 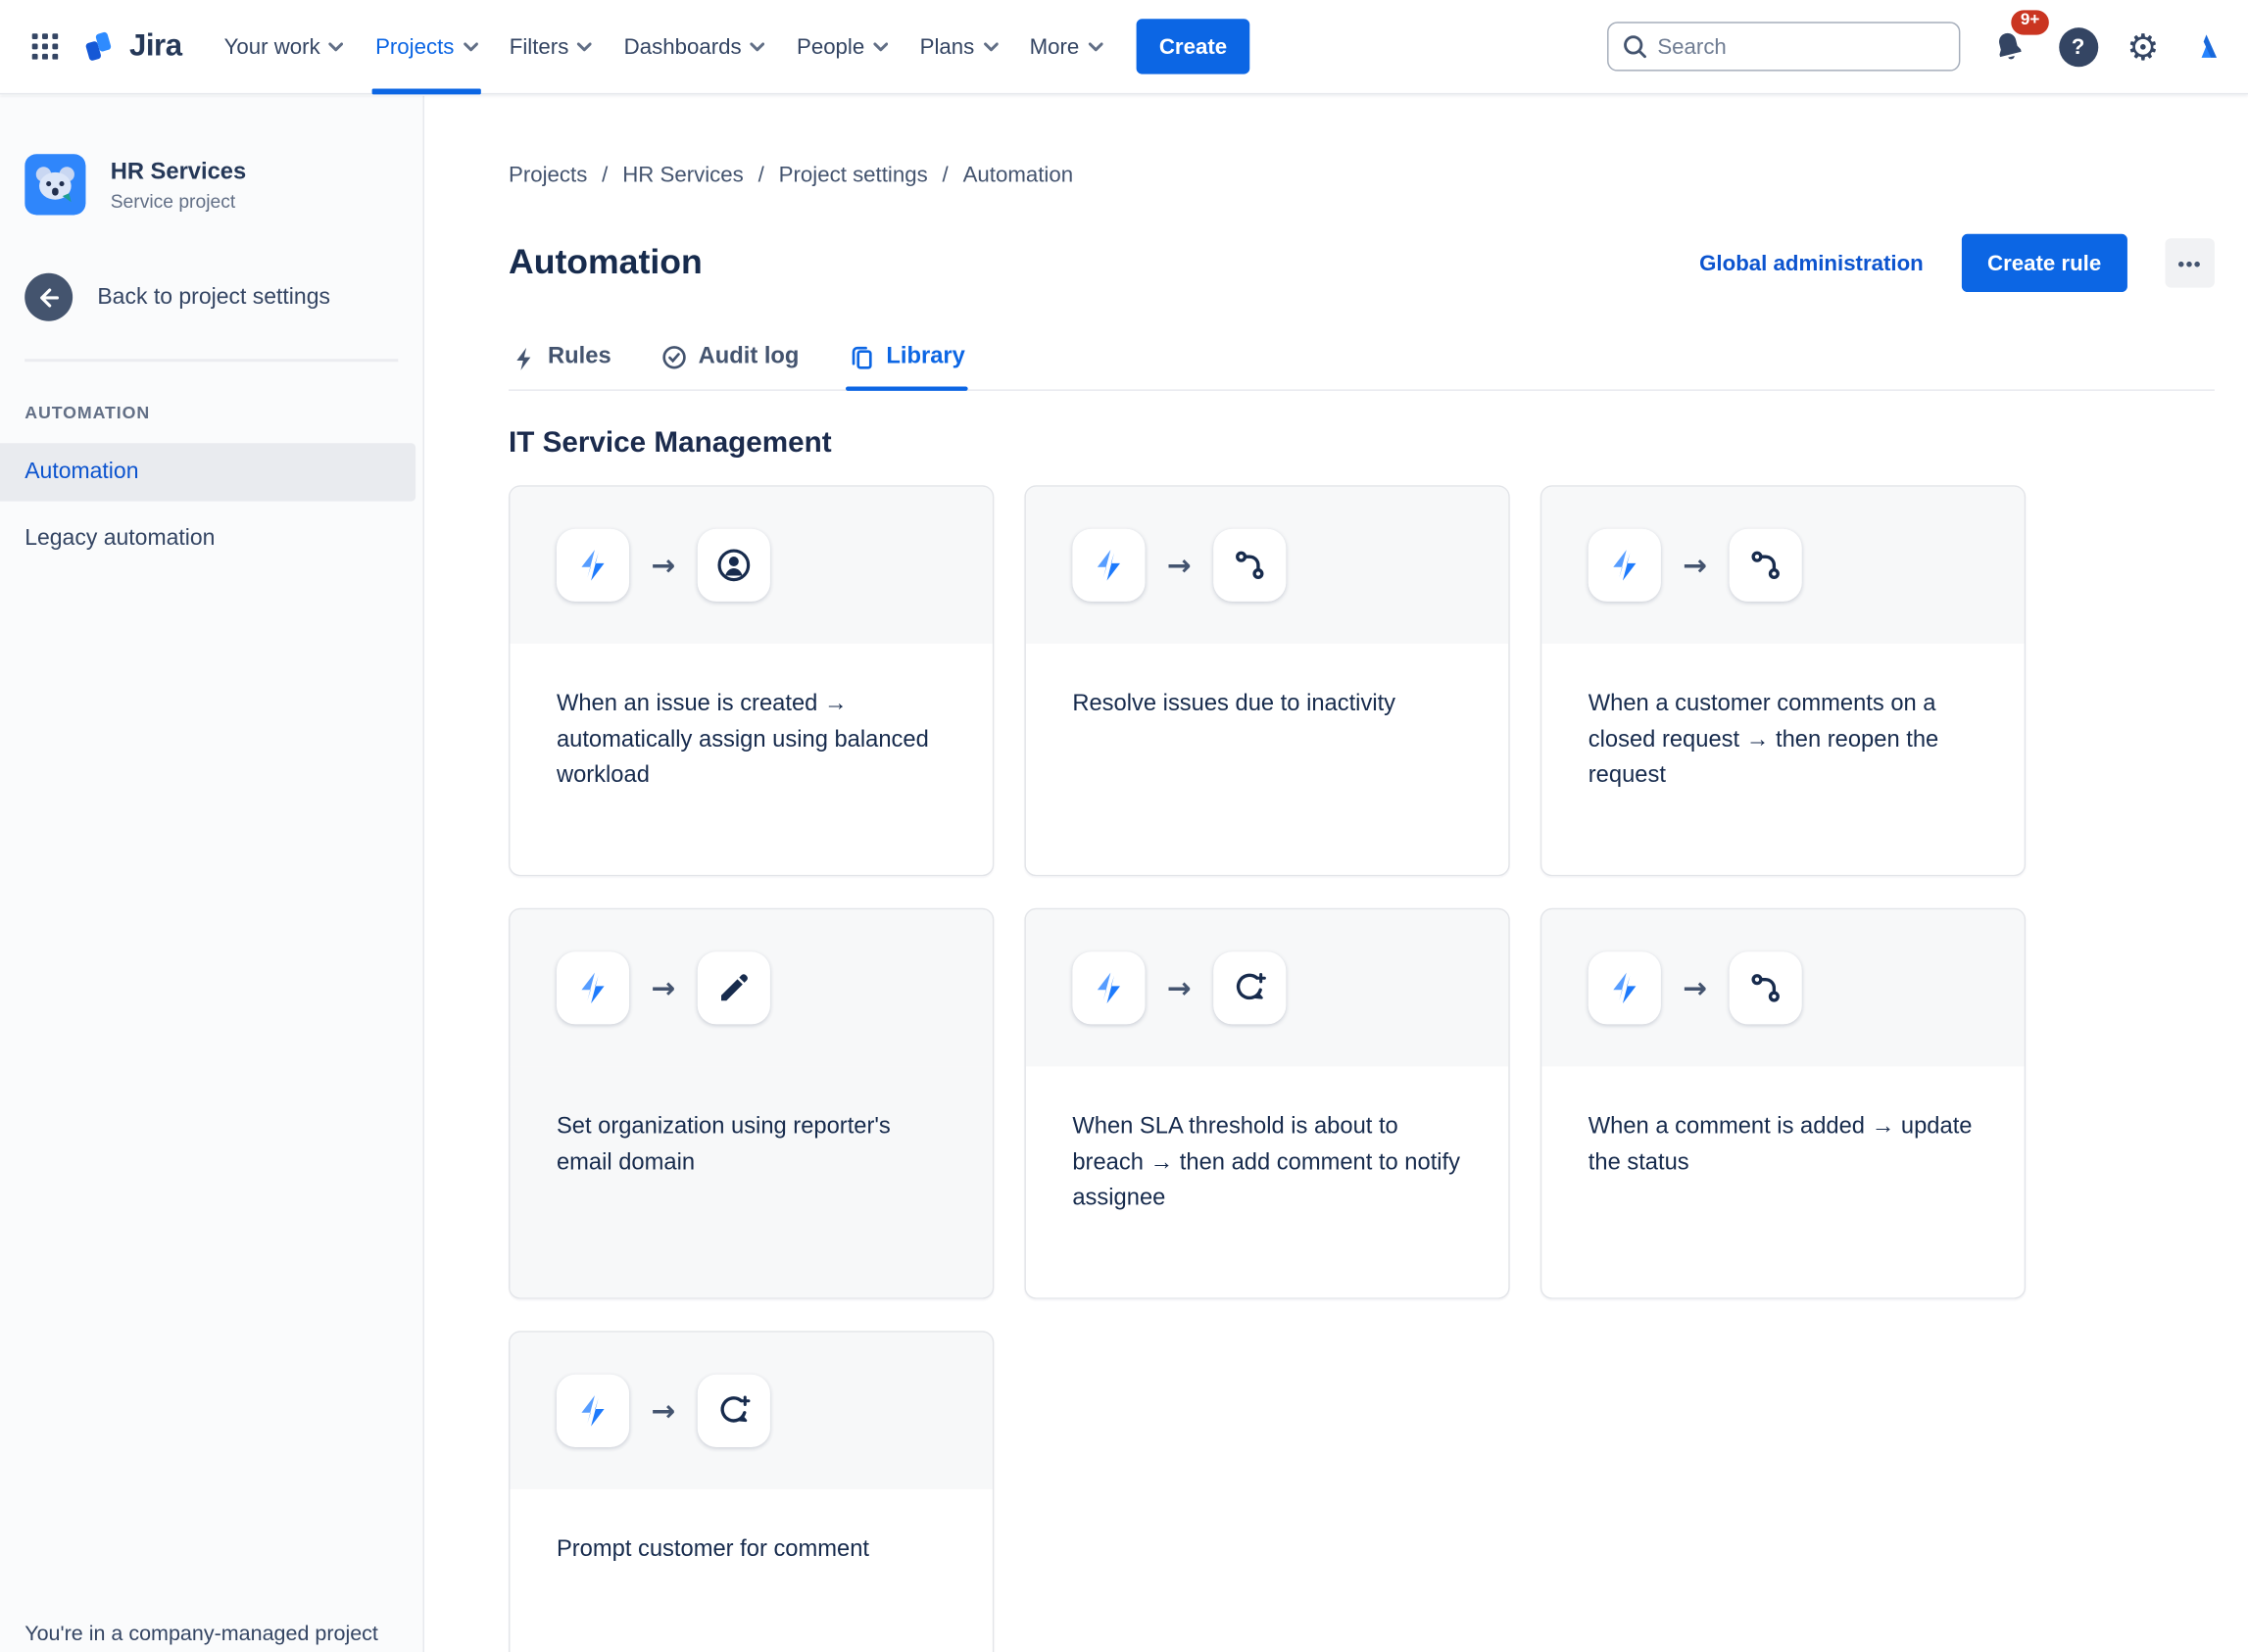 I want to click on nav-item-people: People, so click(x=843, y=47).